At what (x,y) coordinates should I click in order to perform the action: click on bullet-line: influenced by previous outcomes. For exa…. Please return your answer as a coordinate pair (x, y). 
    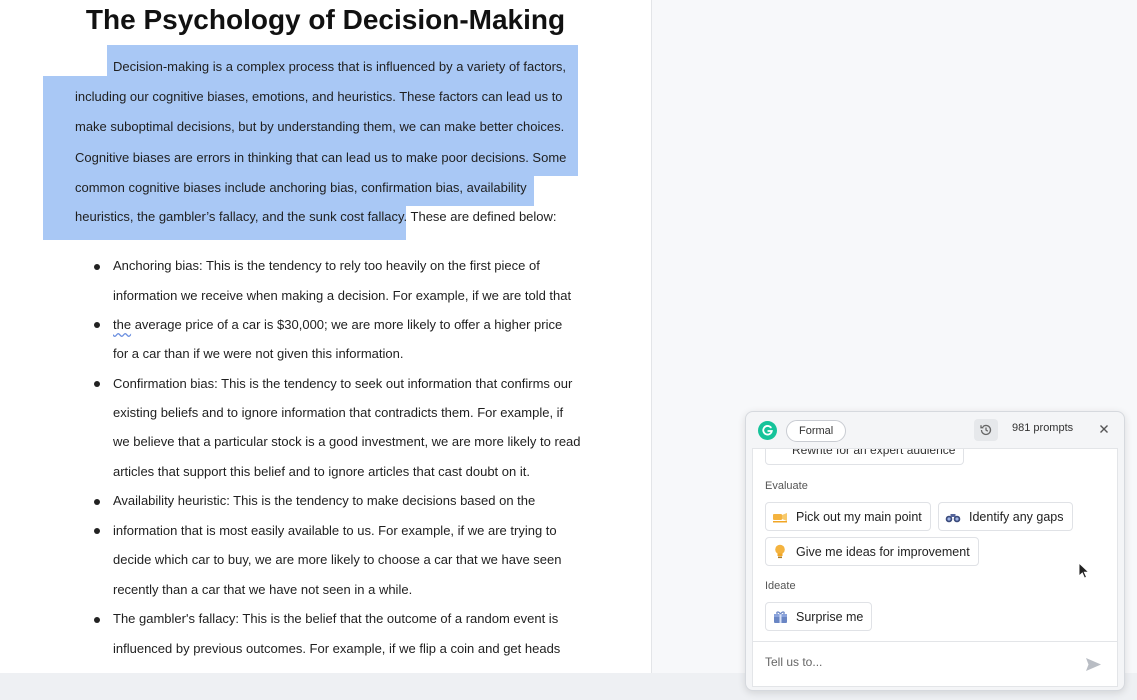
    Looking at the image, I should click on (337, 648).